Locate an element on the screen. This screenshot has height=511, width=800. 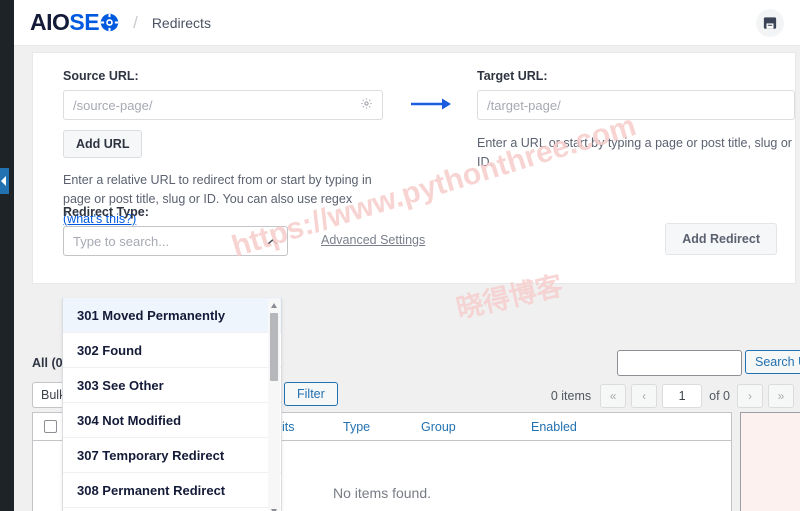
target-url-label: Target URL: is located at coordinates (512, 76).